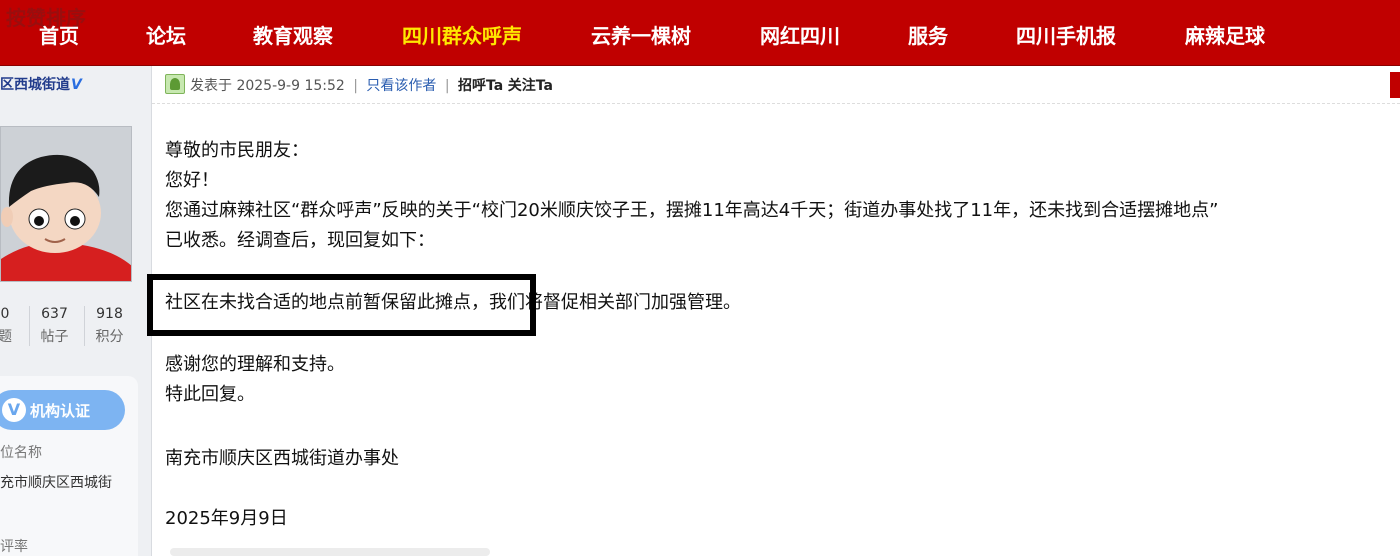  Describe the element at coordinates (928, 34) in the screenshot. I see `nav-item-service: 服务` at that location.